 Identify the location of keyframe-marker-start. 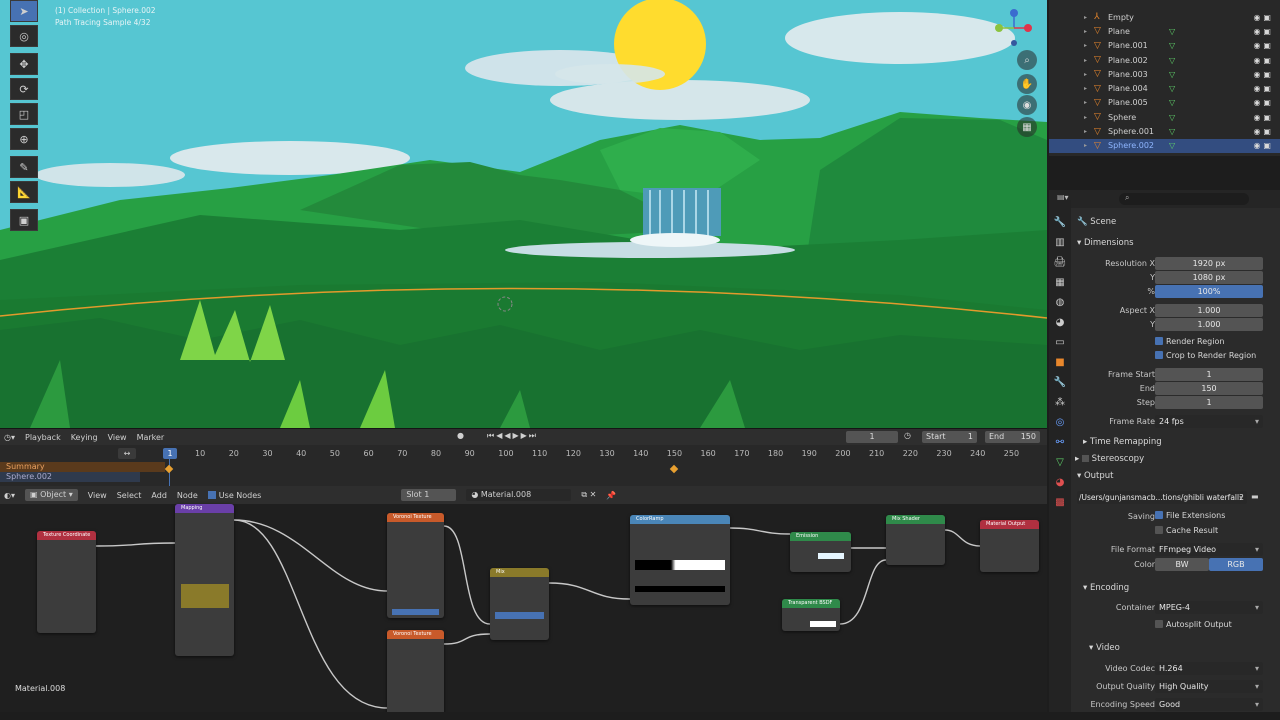
(169, 469).